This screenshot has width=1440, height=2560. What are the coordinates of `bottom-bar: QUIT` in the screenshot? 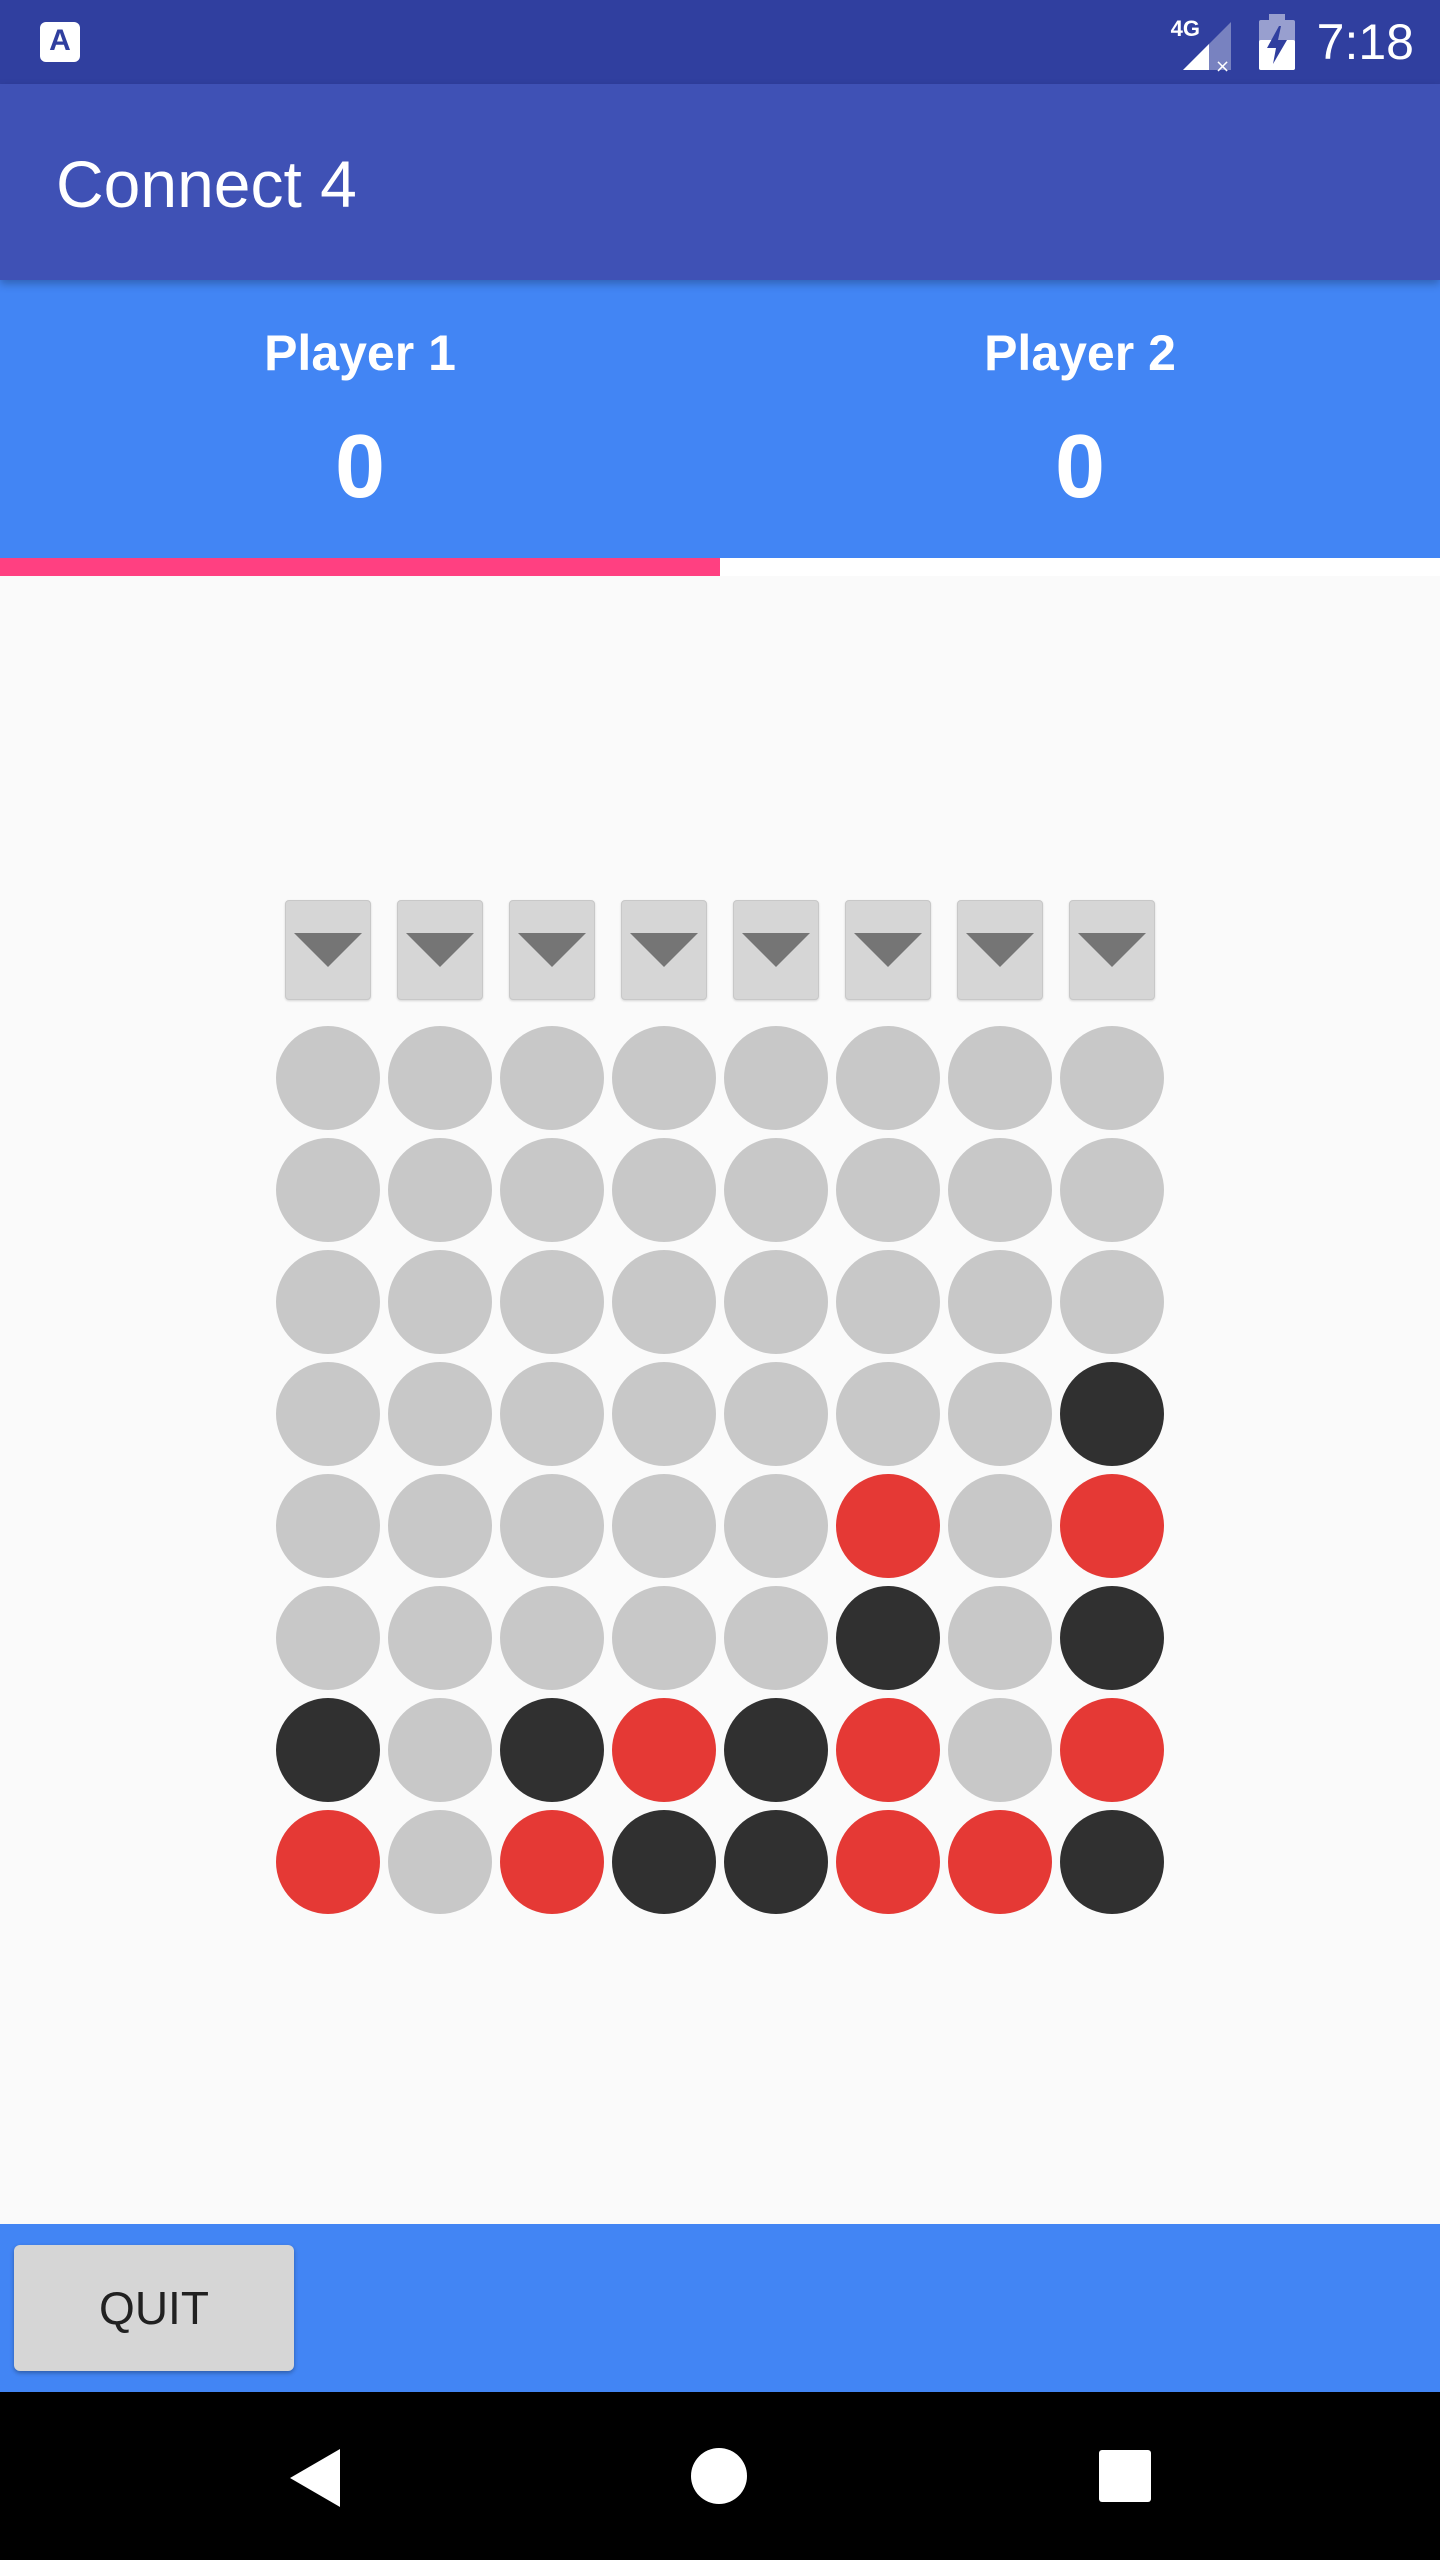 It's located at (720, 2308).